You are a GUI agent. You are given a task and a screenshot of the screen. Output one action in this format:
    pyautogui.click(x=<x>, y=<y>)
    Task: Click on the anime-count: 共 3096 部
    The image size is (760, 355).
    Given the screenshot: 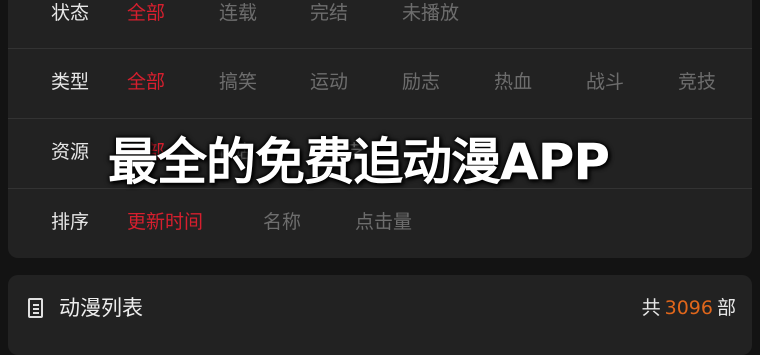 What is the action you would take?
    pyautogui.click(x=689, y=308)
    